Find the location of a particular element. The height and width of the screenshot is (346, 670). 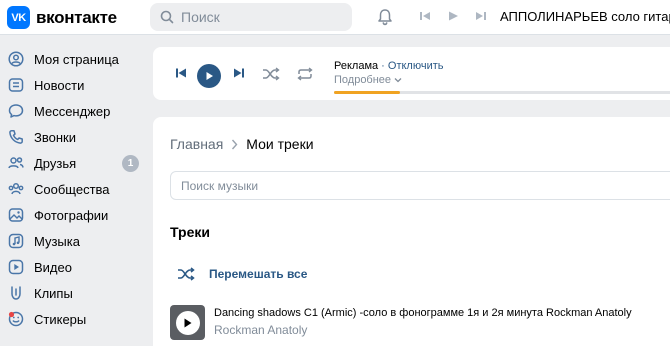

ad-more-label: Подробнее is located at coordinates (363, 80).